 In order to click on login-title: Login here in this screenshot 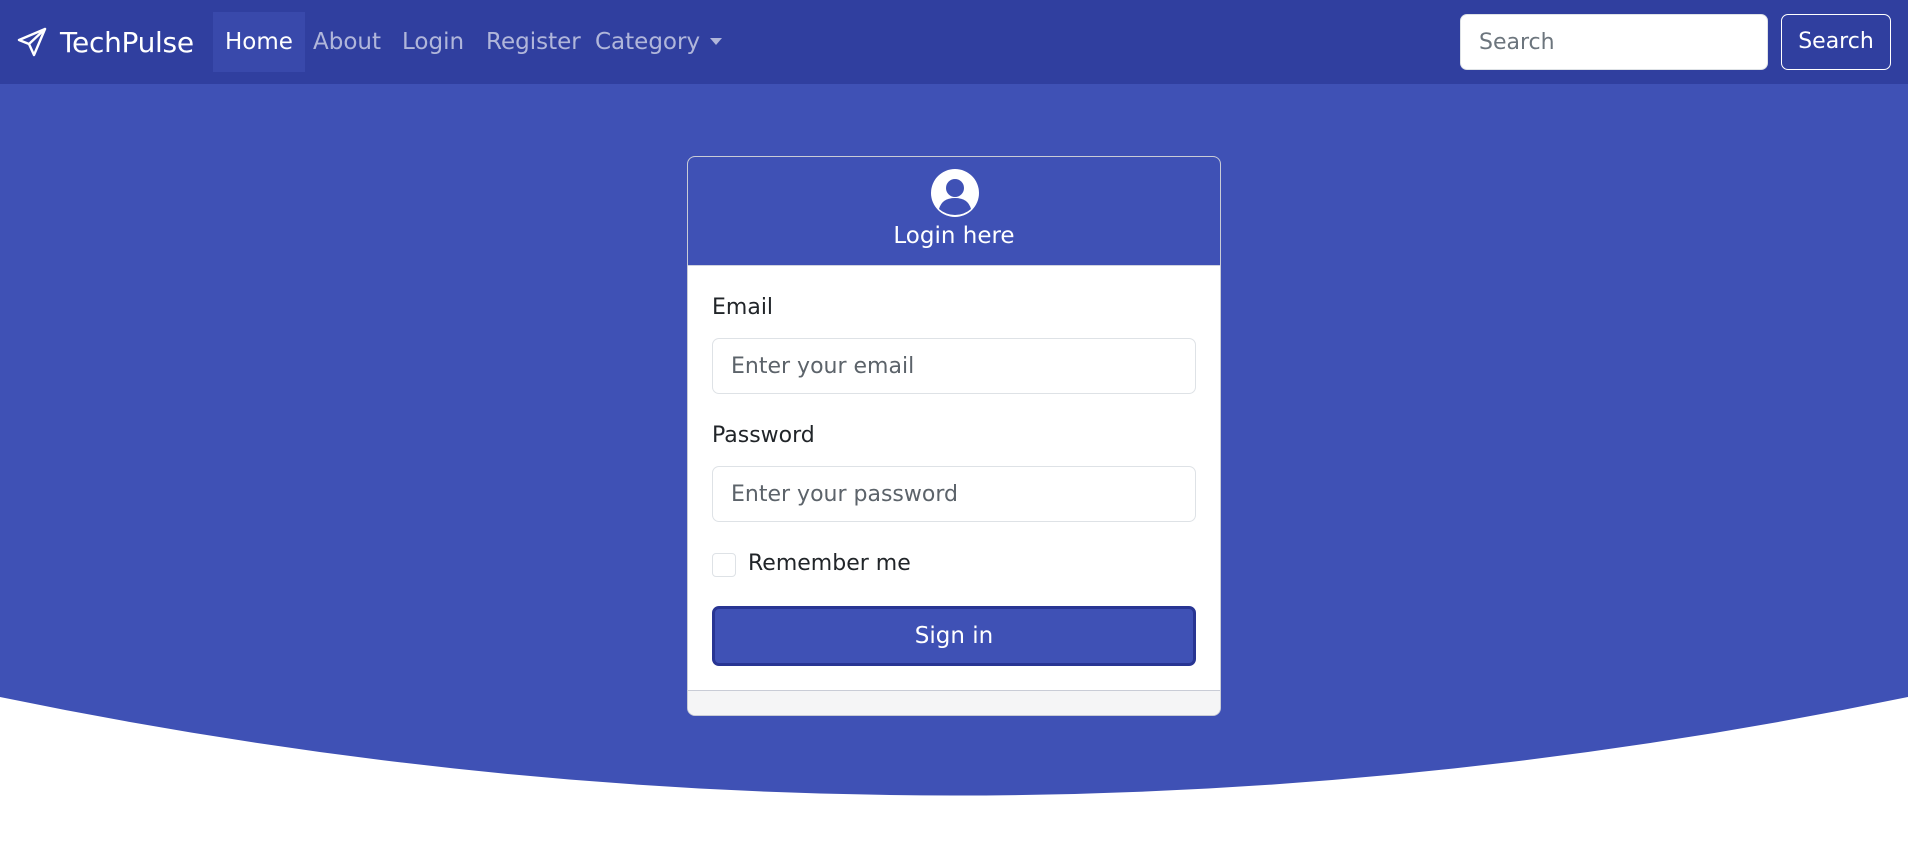, I will do `click(954, 236)`.